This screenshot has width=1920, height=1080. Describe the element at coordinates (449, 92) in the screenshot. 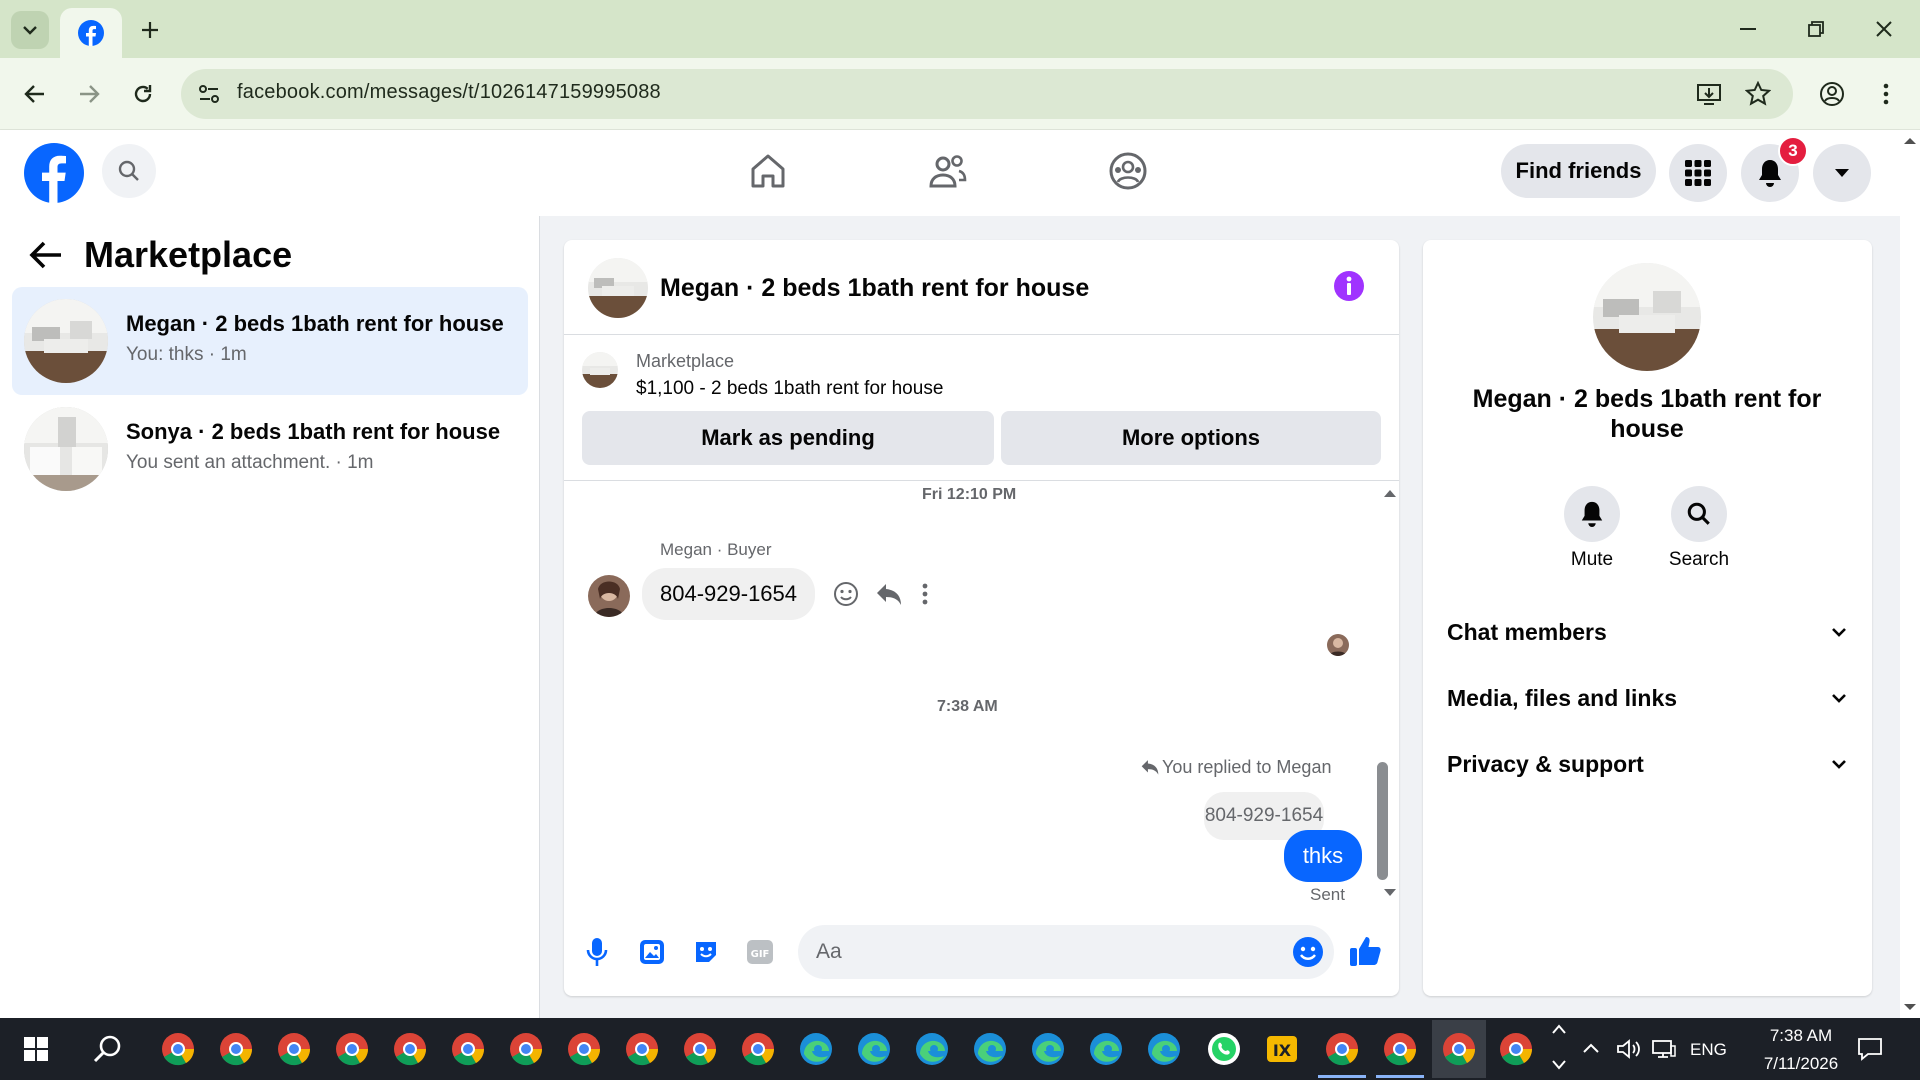

I see `url-text: facebook.com/messages/t/1026147159995088` at that location.